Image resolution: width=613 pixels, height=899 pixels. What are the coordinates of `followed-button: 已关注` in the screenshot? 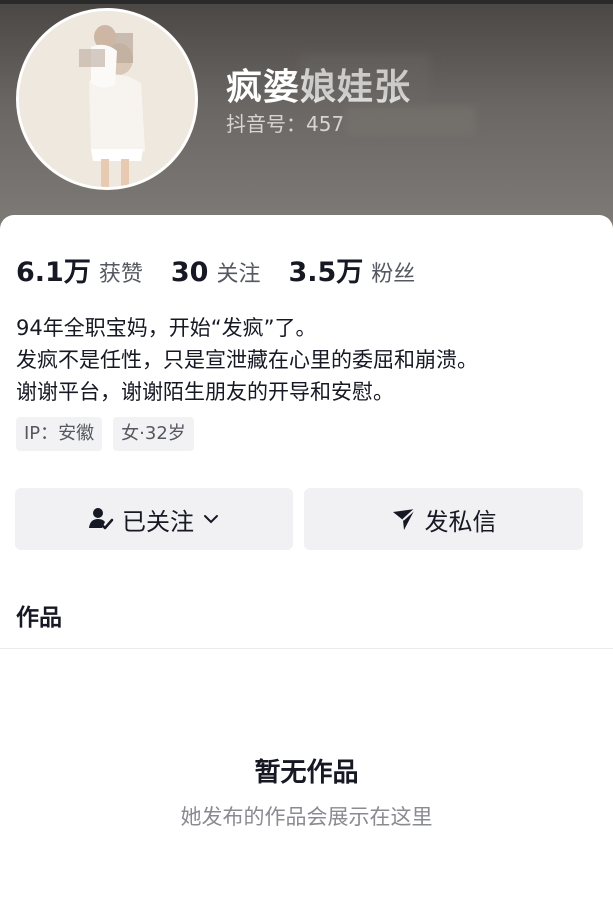 It's located at (154, 519).